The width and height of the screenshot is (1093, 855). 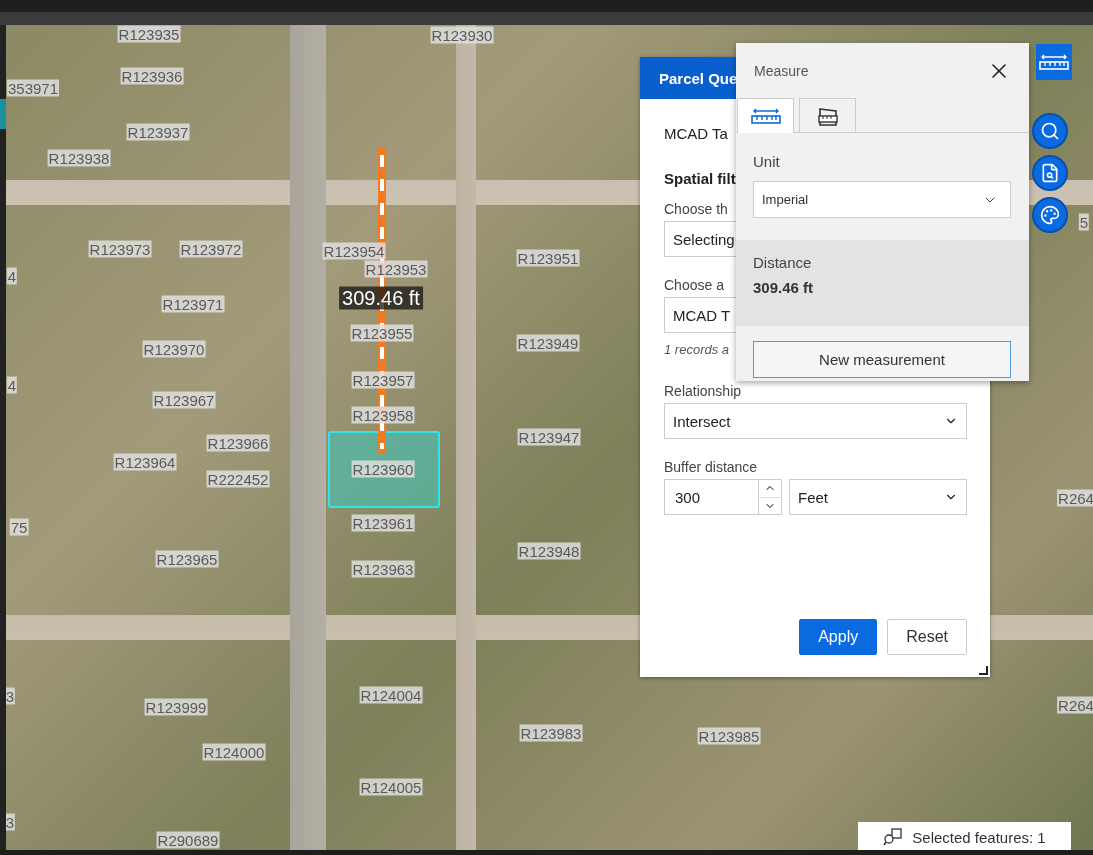 I want to click on dropdown: Intersect, so click(x=815, y=421).